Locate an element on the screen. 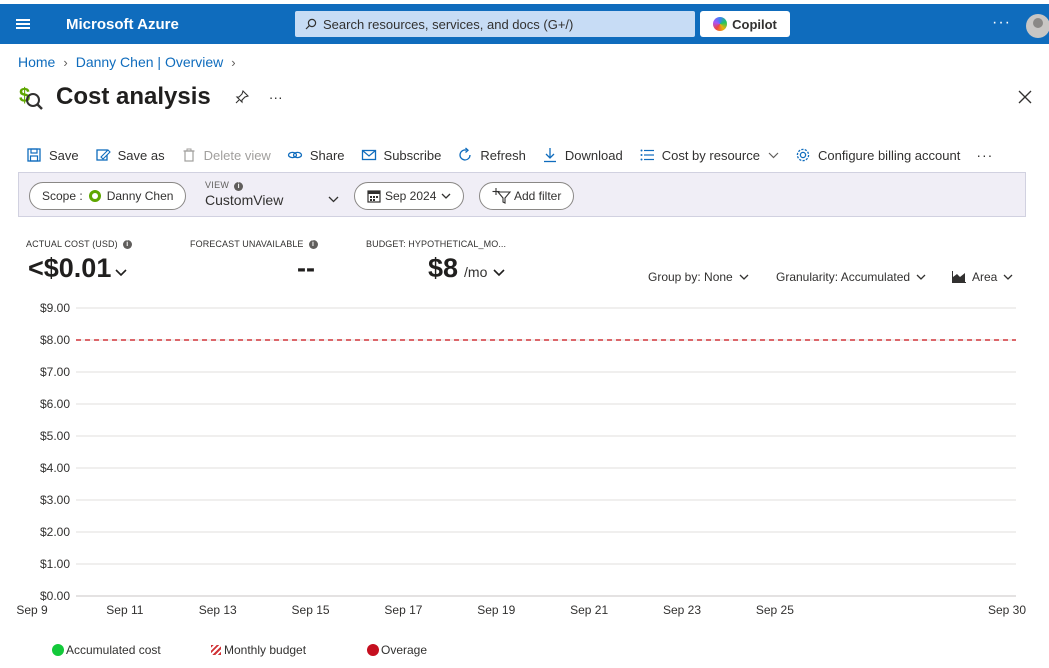 This screenshot has height=668, width=1049. group-by-dropdown: Group by: None is located at coordinates (698, 277).